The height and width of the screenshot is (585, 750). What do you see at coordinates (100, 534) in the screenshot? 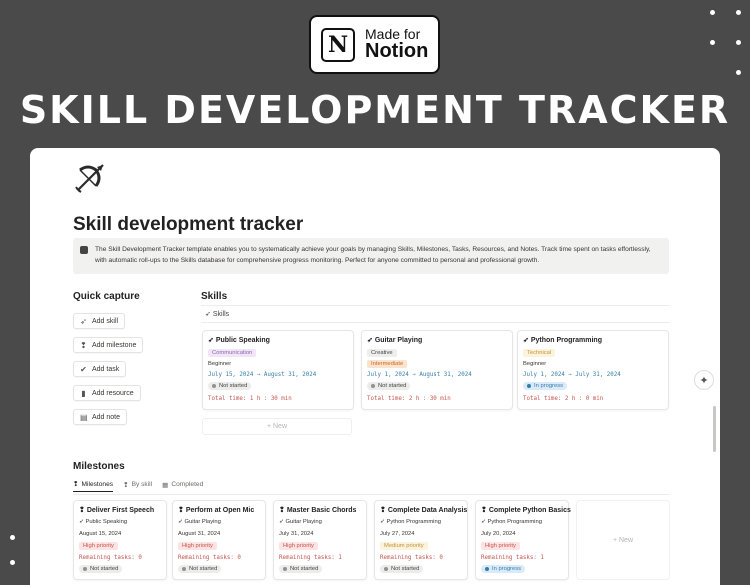
I see `date-row: August 15, 2024` at bounding box center [100, 534].